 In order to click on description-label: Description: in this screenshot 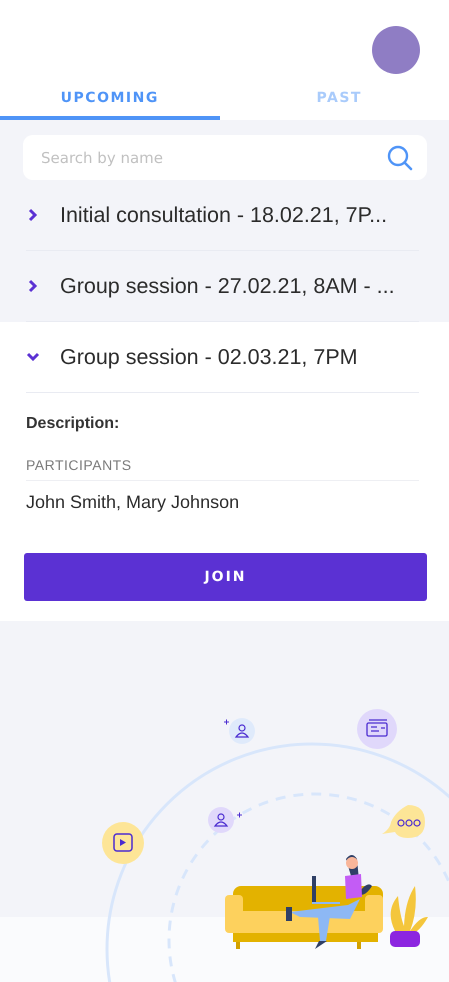, I will do `click(73, 424)`.